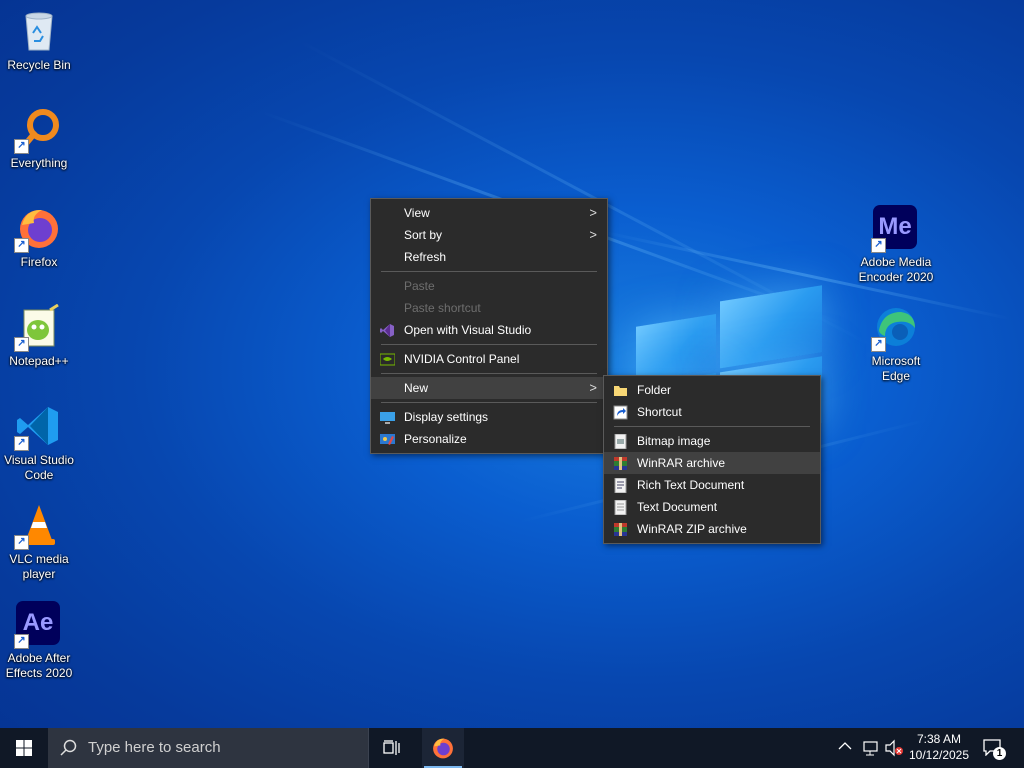 This screenshot has height=768, width=1024. Describe the element at coordinates (489, 439) in the screenshot. I see `menu-item-personalize: Personalize` at that location.